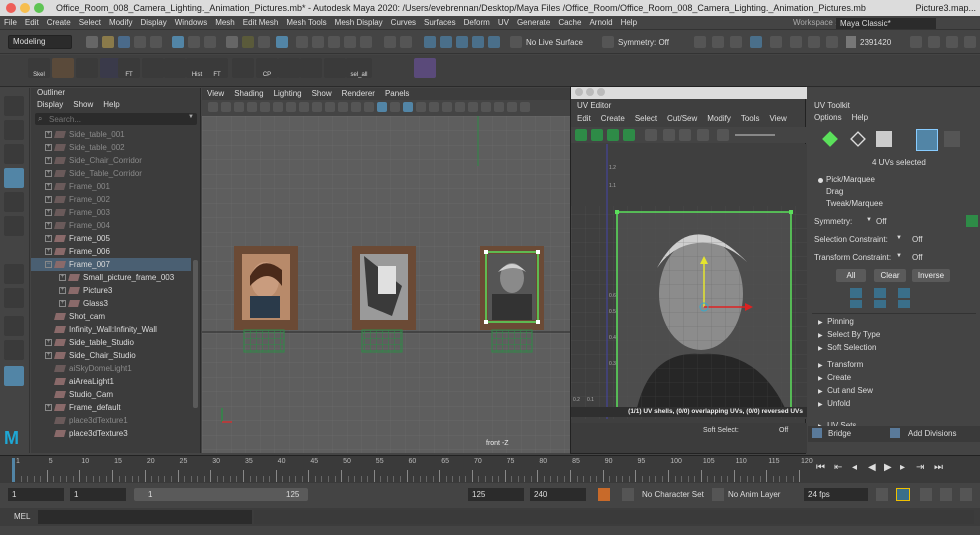  Describe the element at coordinates (899, 256) in the screenshot. I see `transform-constraint-dropdown-icon: ▼` at that location.